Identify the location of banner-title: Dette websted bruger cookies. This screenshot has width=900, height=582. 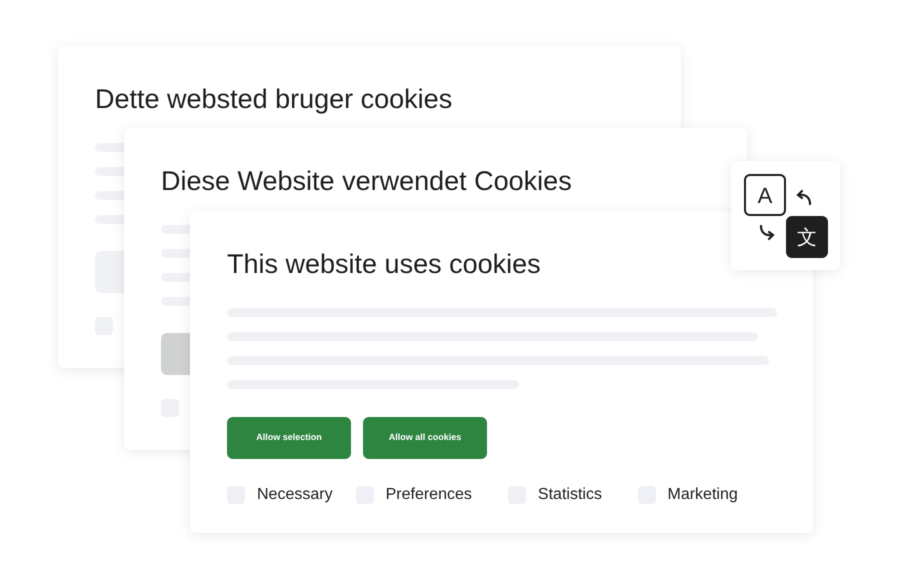
(274, 99).